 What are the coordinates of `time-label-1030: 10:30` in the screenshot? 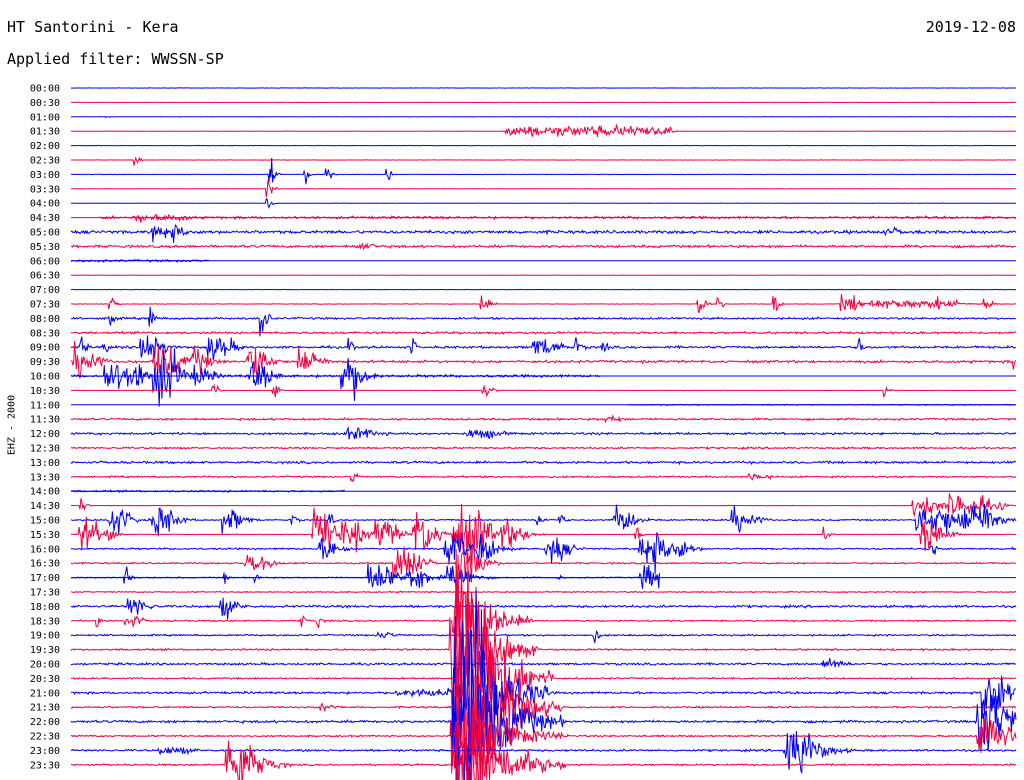 It's located at (45, 391).